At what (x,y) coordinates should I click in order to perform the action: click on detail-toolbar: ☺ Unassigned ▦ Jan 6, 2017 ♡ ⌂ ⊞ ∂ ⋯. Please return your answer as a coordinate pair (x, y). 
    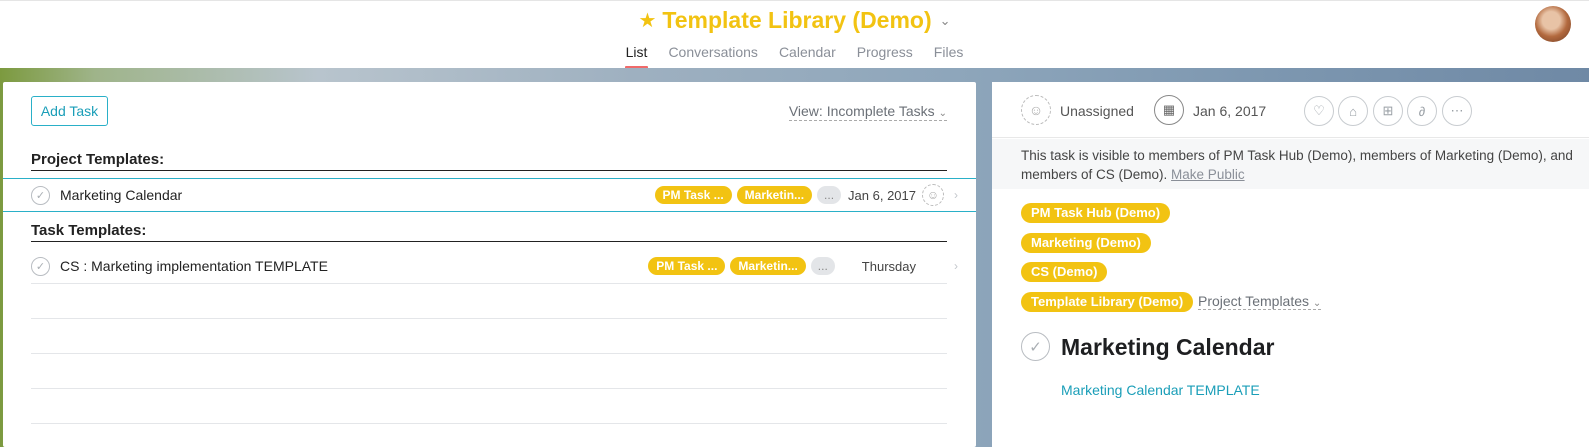
    Looking at the image, I should click on (1290, 110).